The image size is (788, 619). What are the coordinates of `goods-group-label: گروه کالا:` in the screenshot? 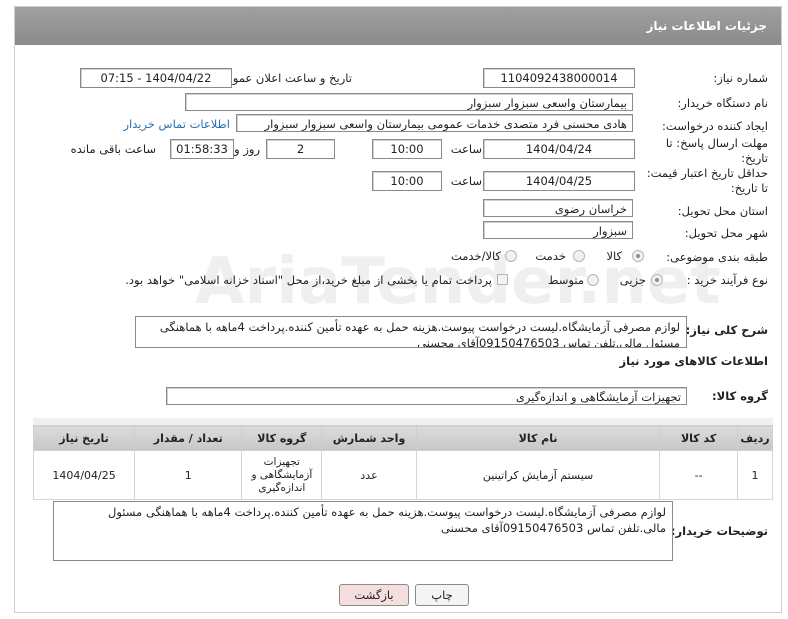 It's located at (740, 396).